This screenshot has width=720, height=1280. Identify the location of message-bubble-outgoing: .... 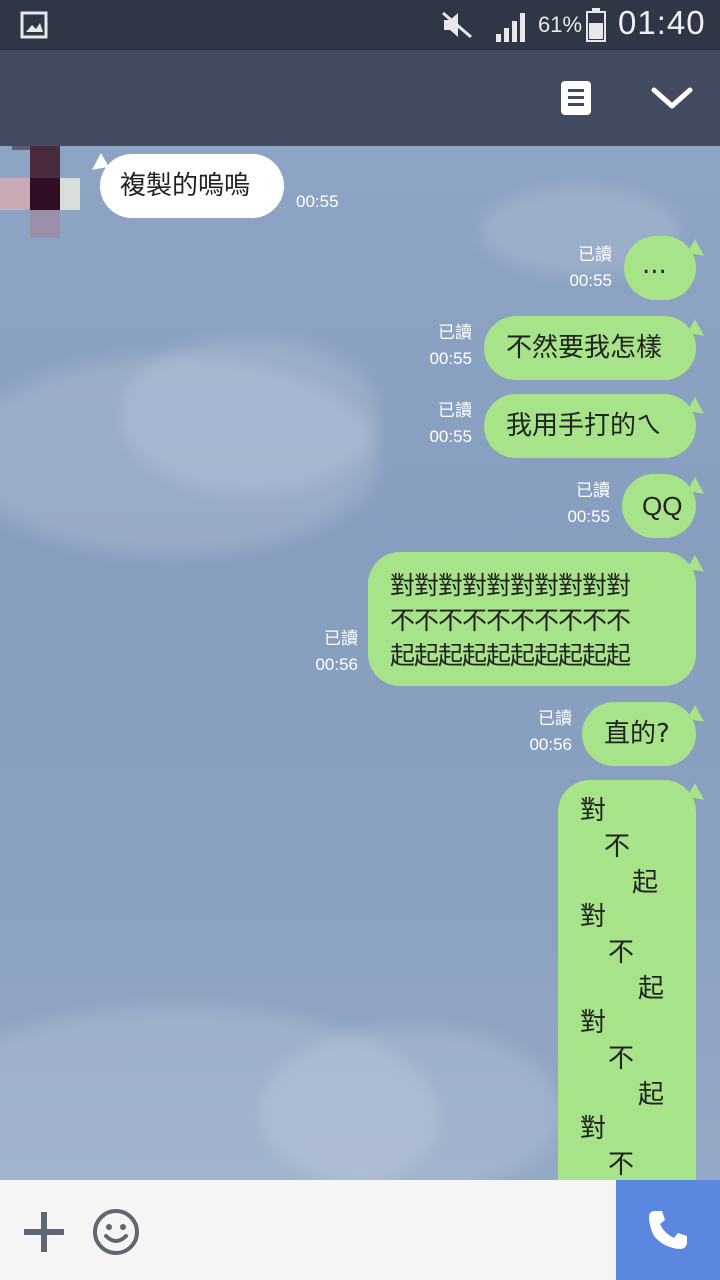
(660, 268).